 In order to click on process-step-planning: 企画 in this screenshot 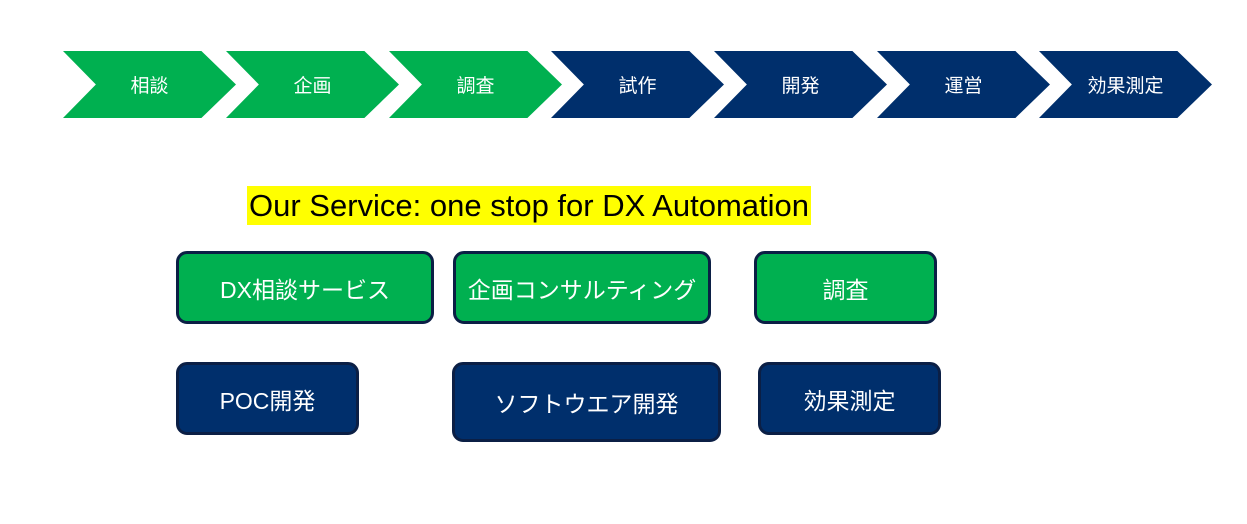, I will do `click(312, 84)`.